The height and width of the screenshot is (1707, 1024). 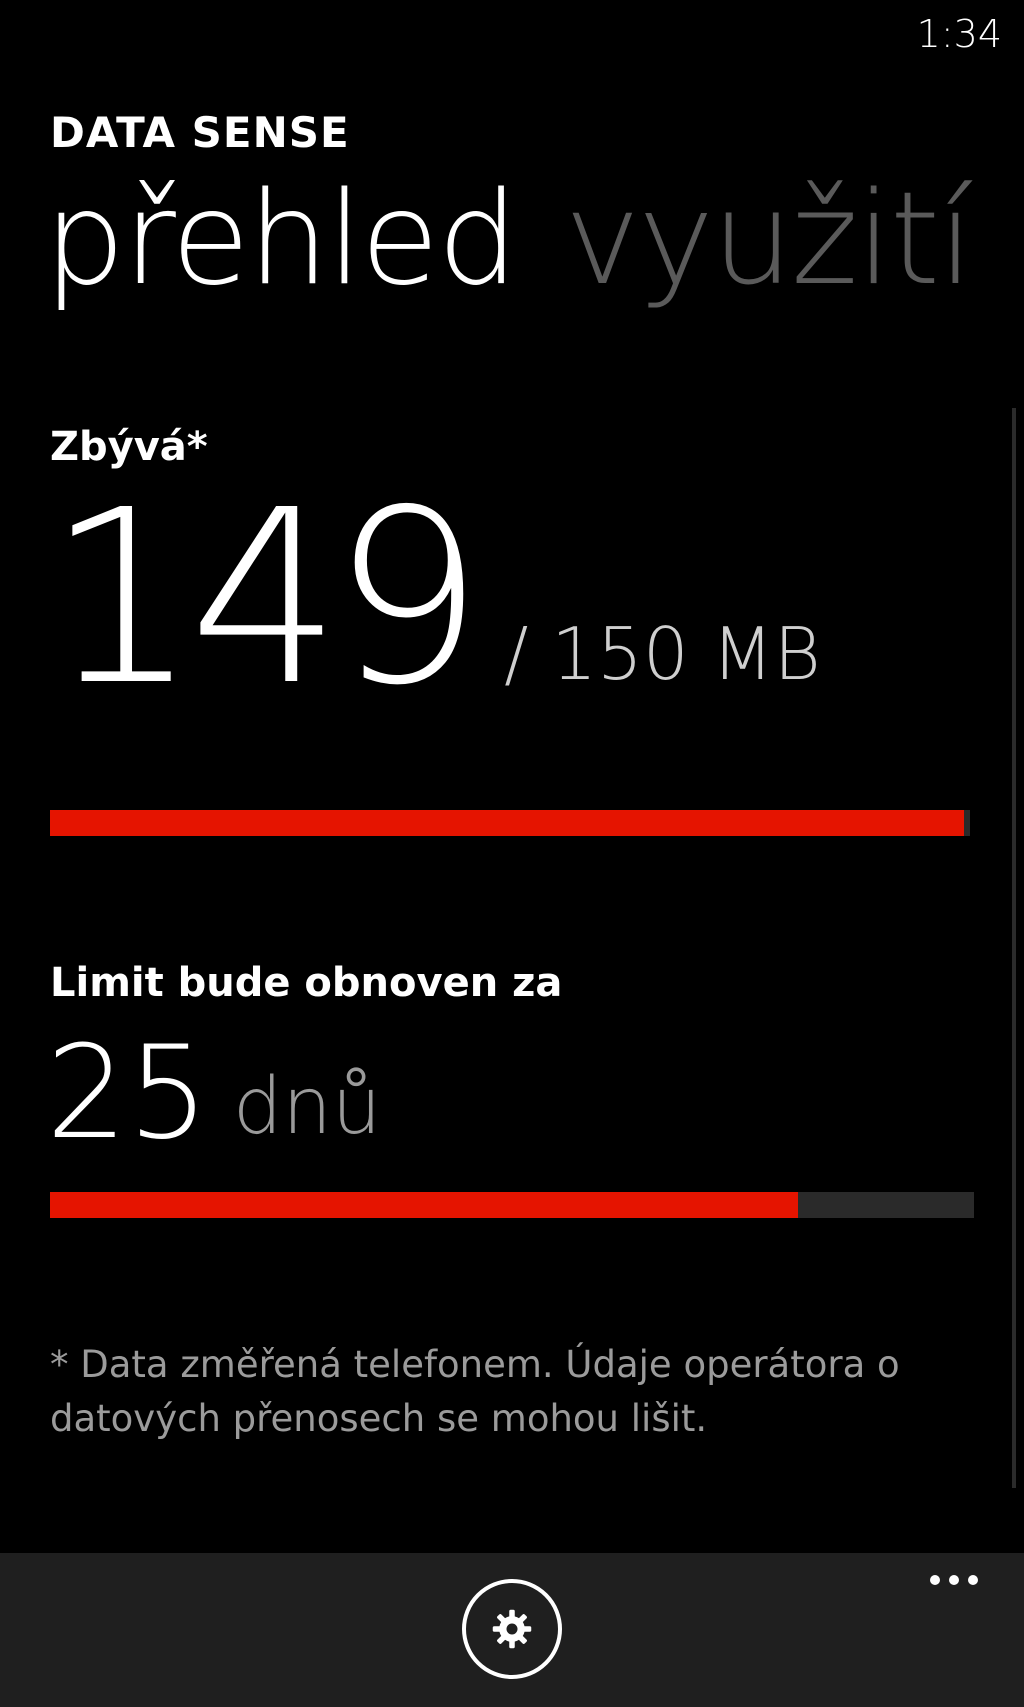 I want to click on gear-icon, so click(x=512, y=1629).